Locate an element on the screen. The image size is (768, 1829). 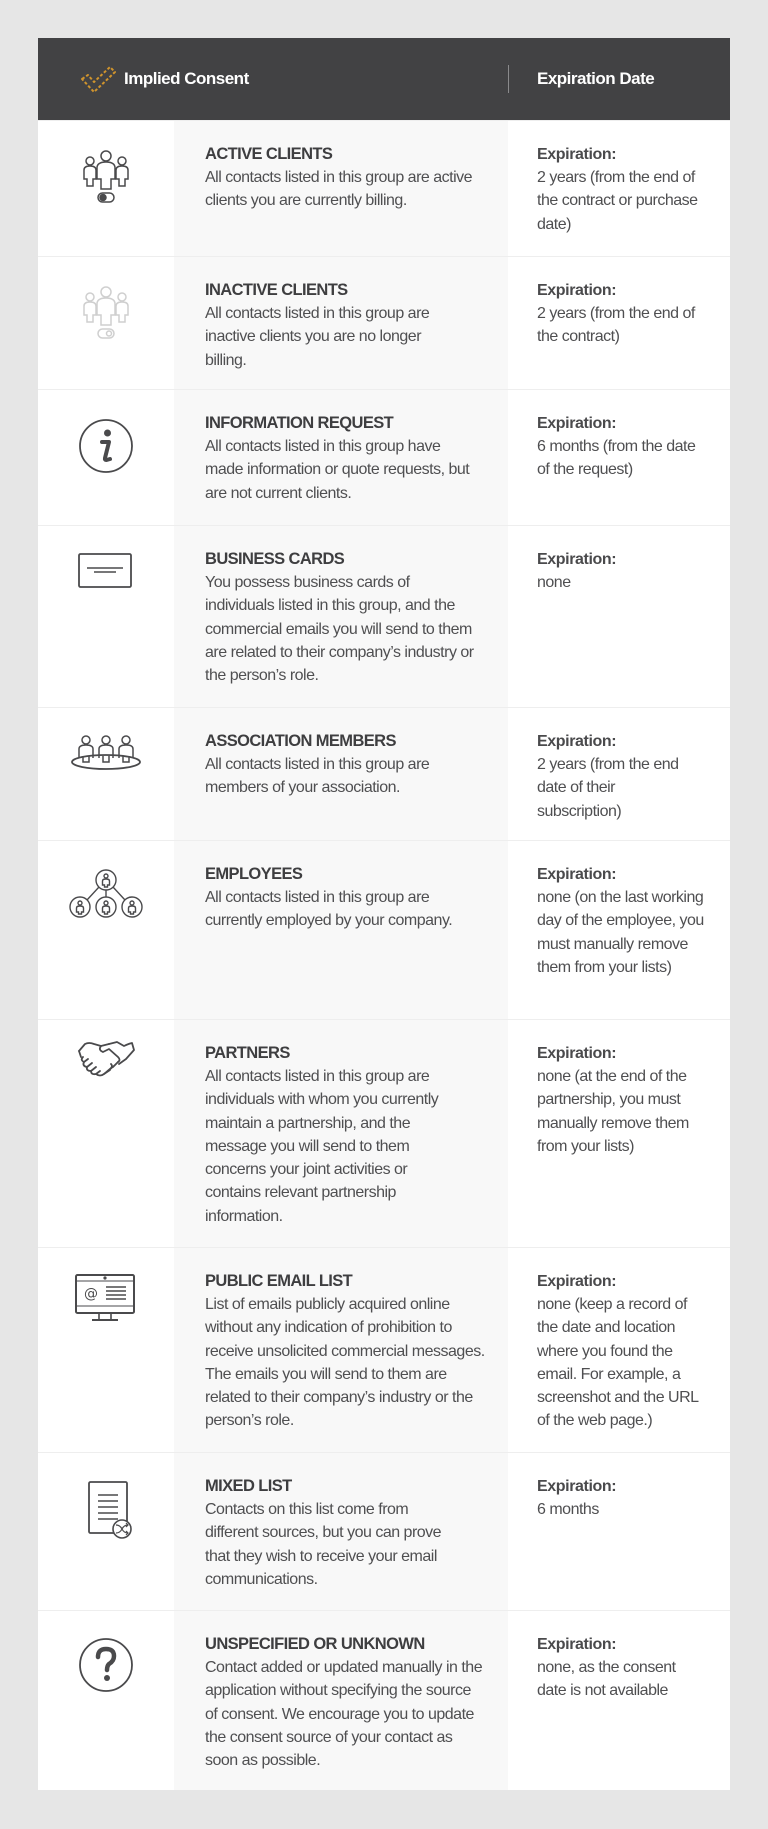
row-title: PARTNERS is located at coordinates (247, 1053).